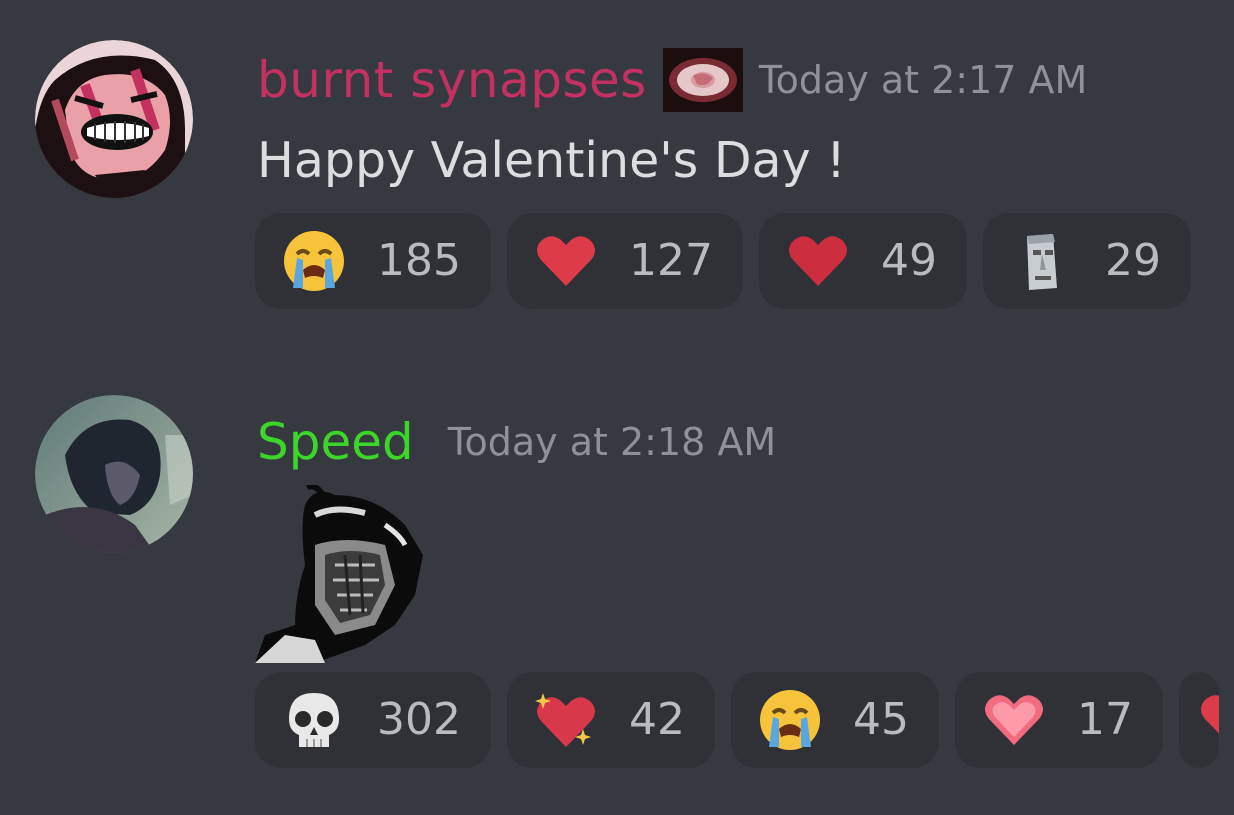  I want to click on username: burnt synapses, so click(452, 80).